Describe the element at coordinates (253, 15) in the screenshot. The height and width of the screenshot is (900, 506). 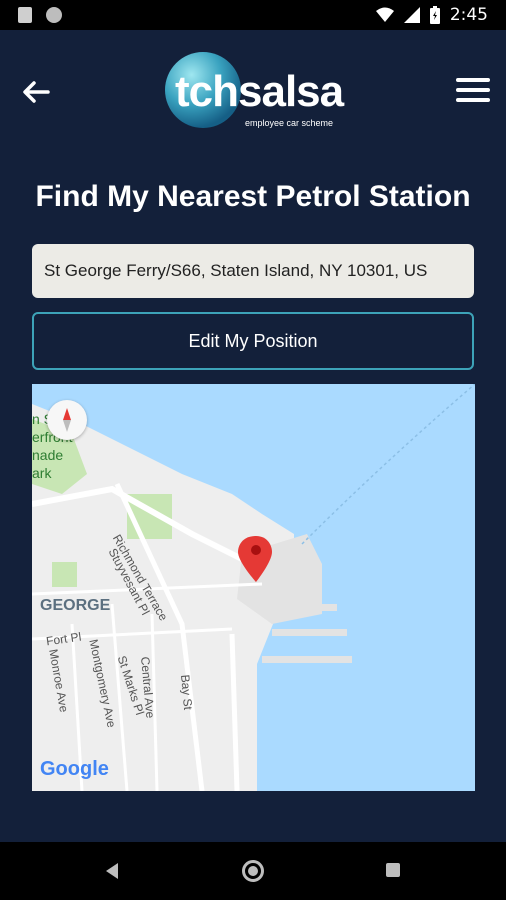
I see `status-bar: 2:45` at that location.